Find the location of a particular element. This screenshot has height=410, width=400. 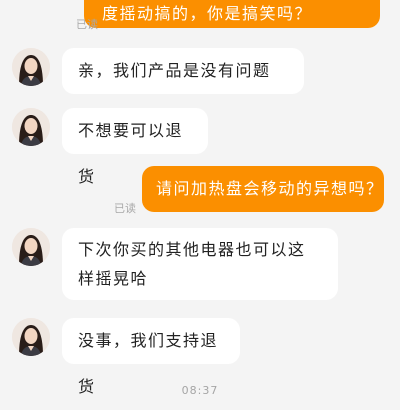

incoming-message-row: 不想要可以退货 is located at coordinates (110, 147).